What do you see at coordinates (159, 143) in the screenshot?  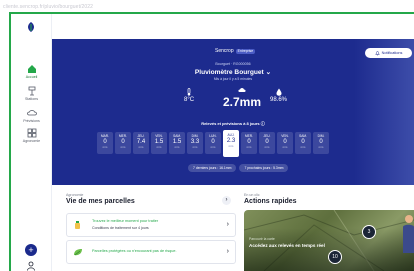 I see `day-tile: VEN. 1.5 mm` at bounding box center [159, 143].